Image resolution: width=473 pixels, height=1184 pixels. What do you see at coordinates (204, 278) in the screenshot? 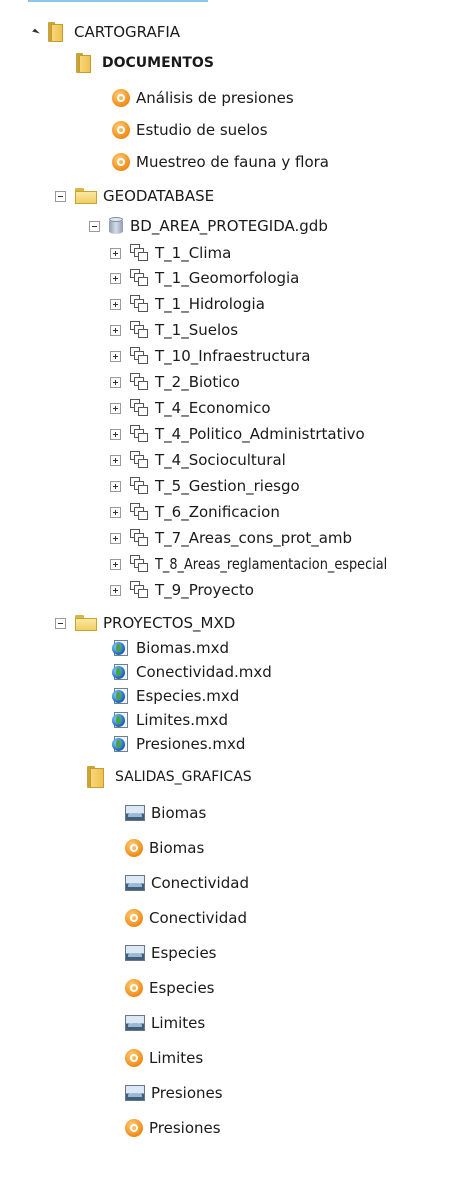
I see `tree-node-feature-dataset: T_1_Geomorfologia` at bounding box center [204, 278].